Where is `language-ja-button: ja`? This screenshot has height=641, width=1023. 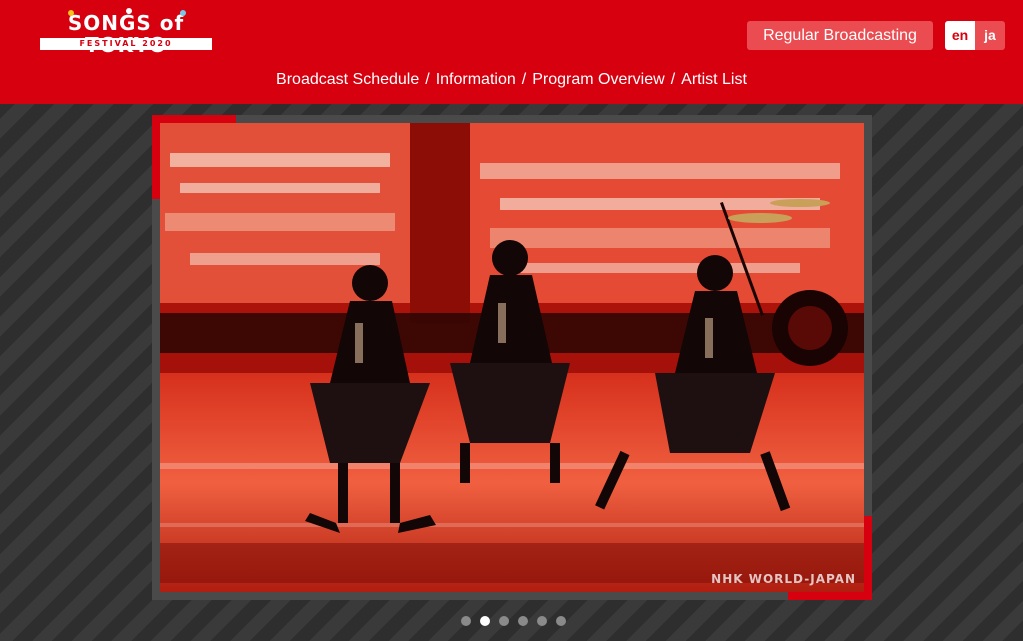 language-ja-button: ja is located at coordinates (990, 35).